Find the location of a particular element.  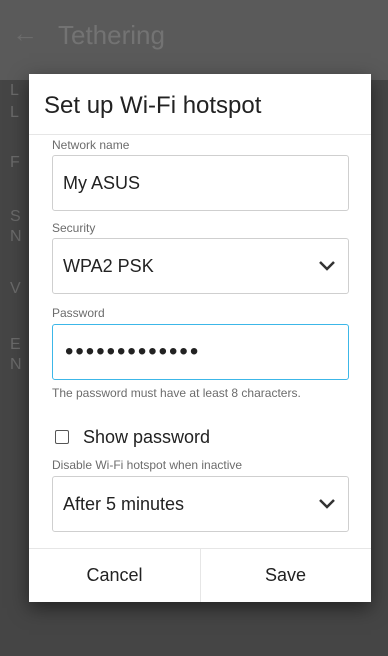

disable-hotspot-value: After 5 minutes is located at coordinates (124, 504).